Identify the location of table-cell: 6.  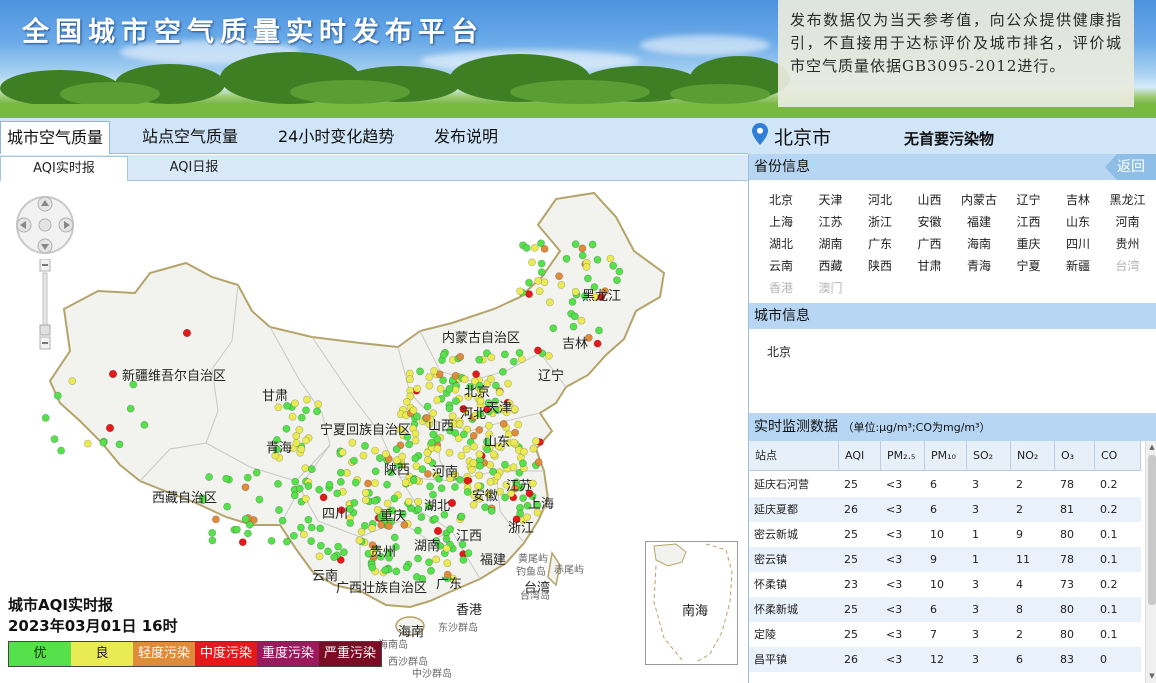
(933, 509).